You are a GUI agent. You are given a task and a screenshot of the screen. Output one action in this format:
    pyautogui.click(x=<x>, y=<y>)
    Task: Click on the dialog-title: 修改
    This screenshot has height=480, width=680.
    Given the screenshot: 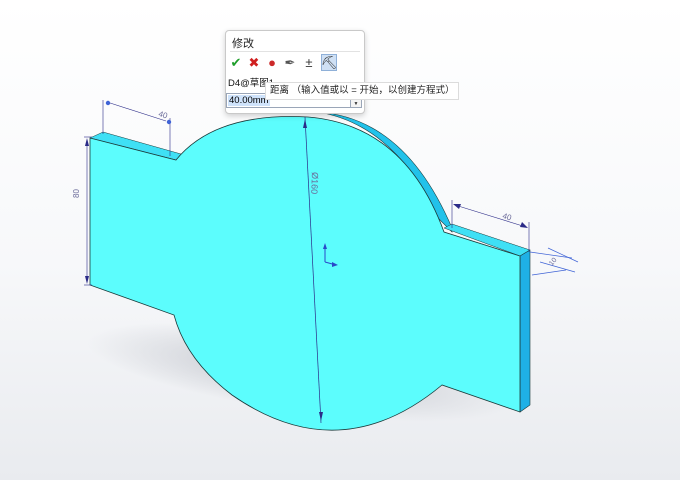 What is the action you would take?
    pyautogui.click(x=243, y=44)
    